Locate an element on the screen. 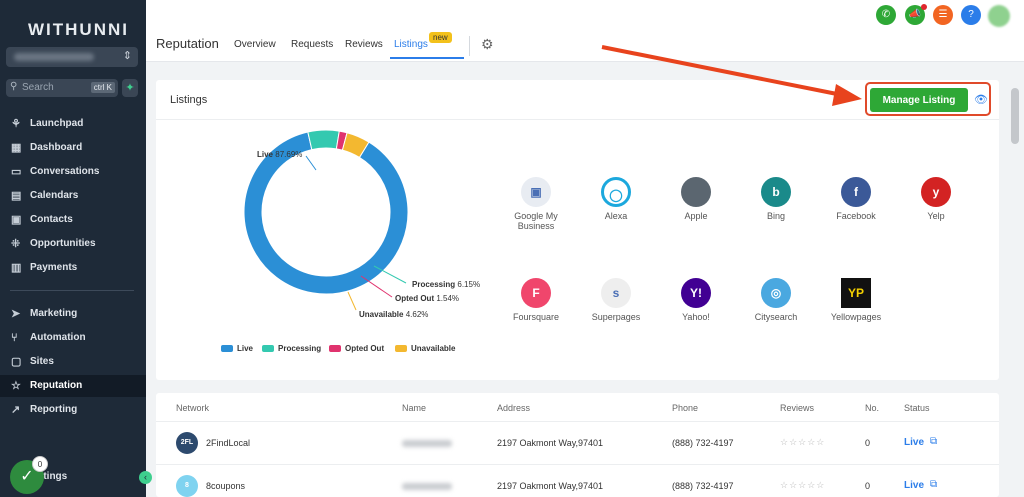 This screenshot has height=497, width=1024. tab-overview: Overview is located at coordinates (255, 44).